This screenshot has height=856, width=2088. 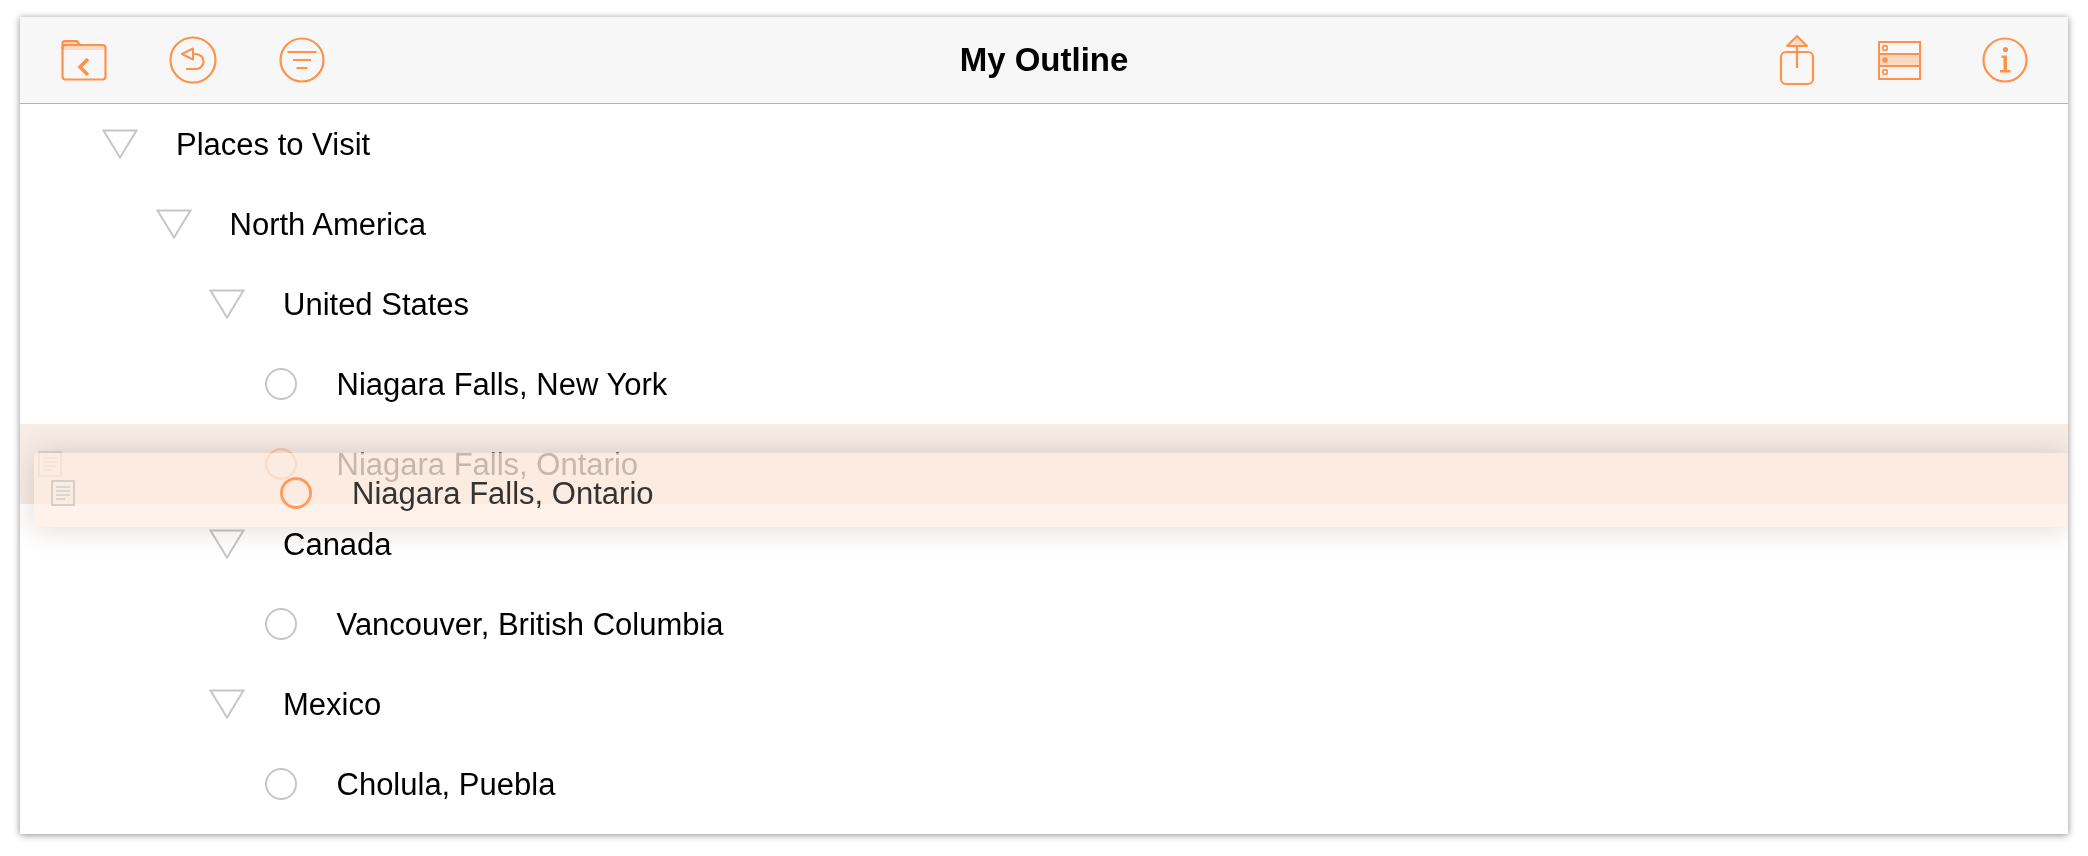 What do you see at coordinates (193, 60) in the screenshot?
I see `undo-icon` at bounding box center [193, 60].